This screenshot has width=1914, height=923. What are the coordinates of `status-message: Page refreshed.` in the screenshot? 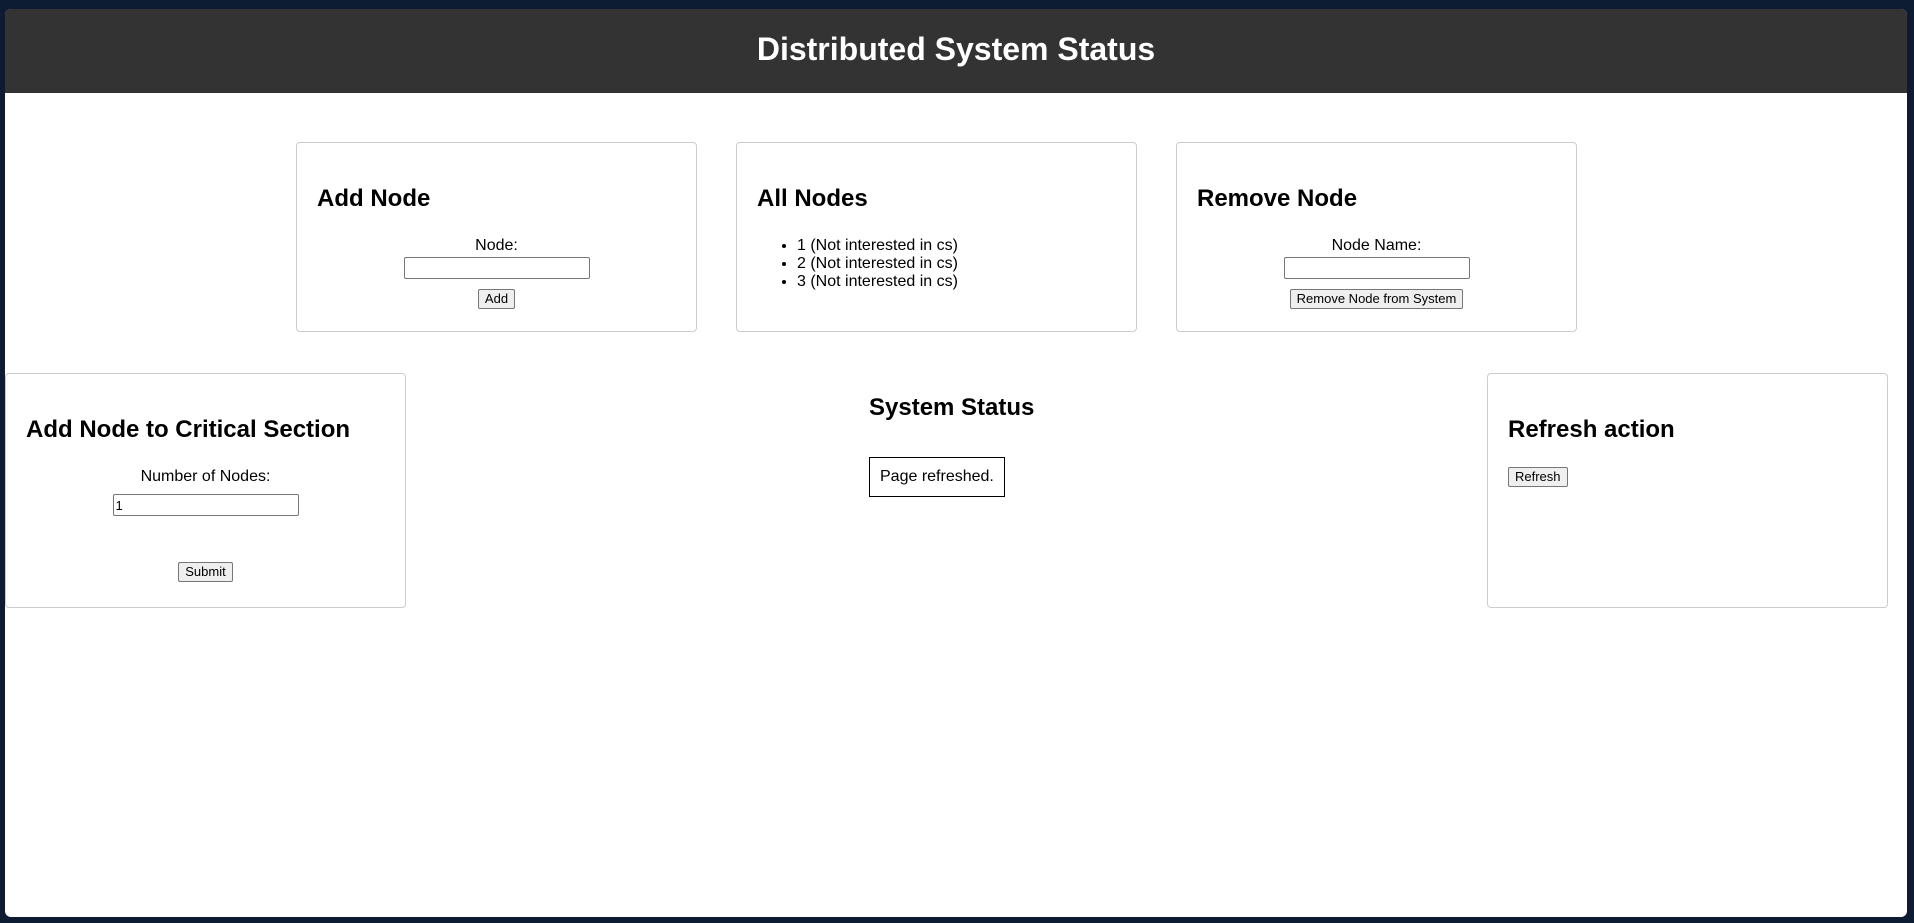 It's located at (937, 477).